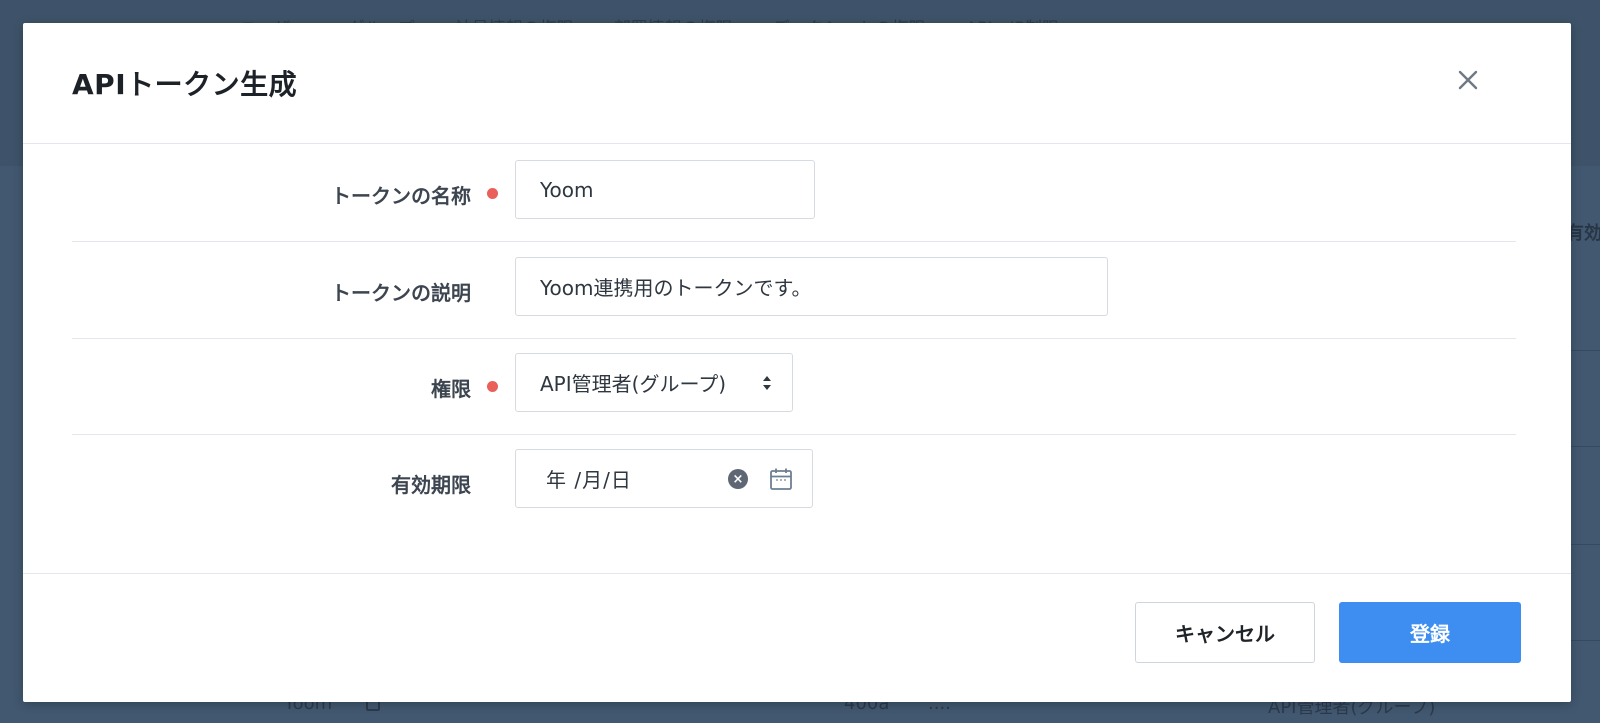 The image size is (1600, 723). Describe the element at coordinates (664, 478) in the screenshot. I see `expiry-date-field: 年 /月/日 ×` at that location.